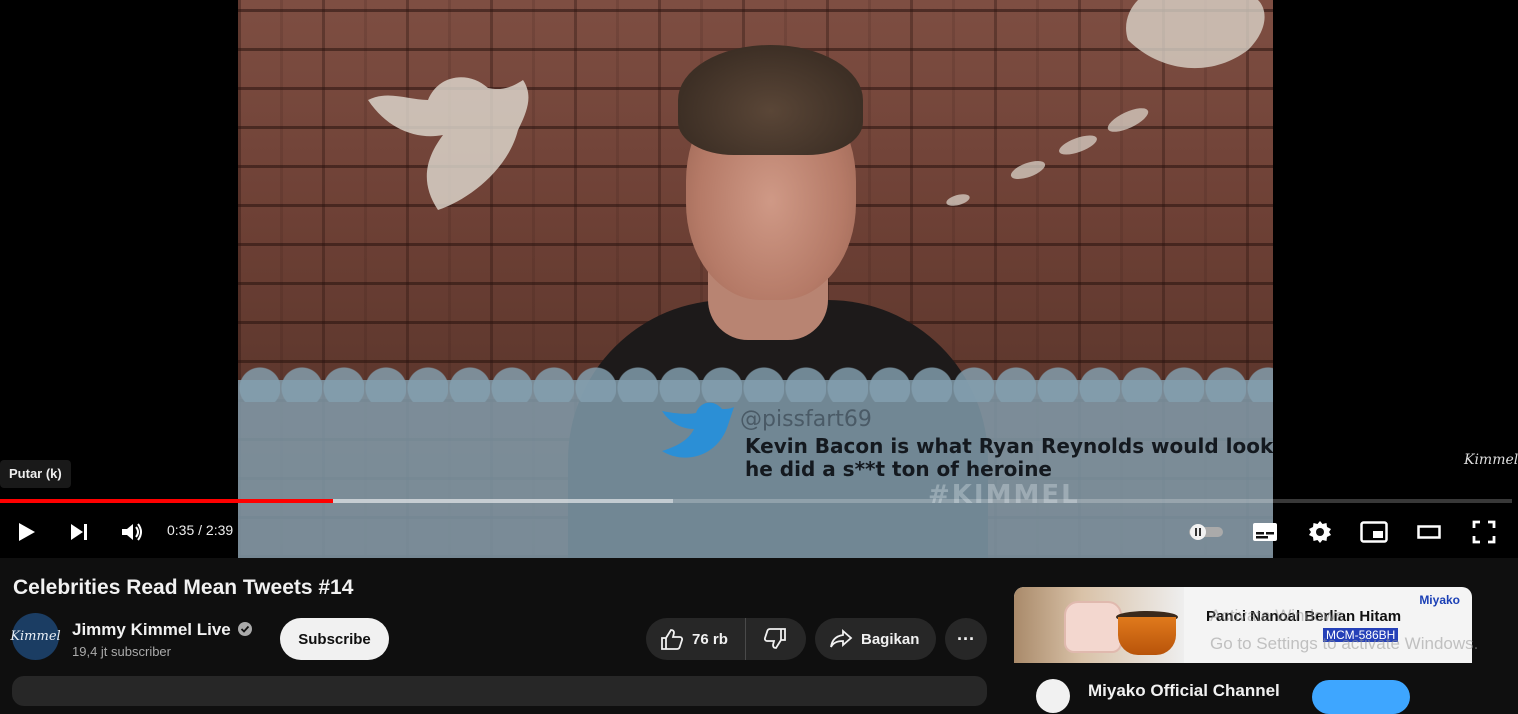 The image size is (1518, 714). I want to click on miniplayer-button, so click(1374, 532).